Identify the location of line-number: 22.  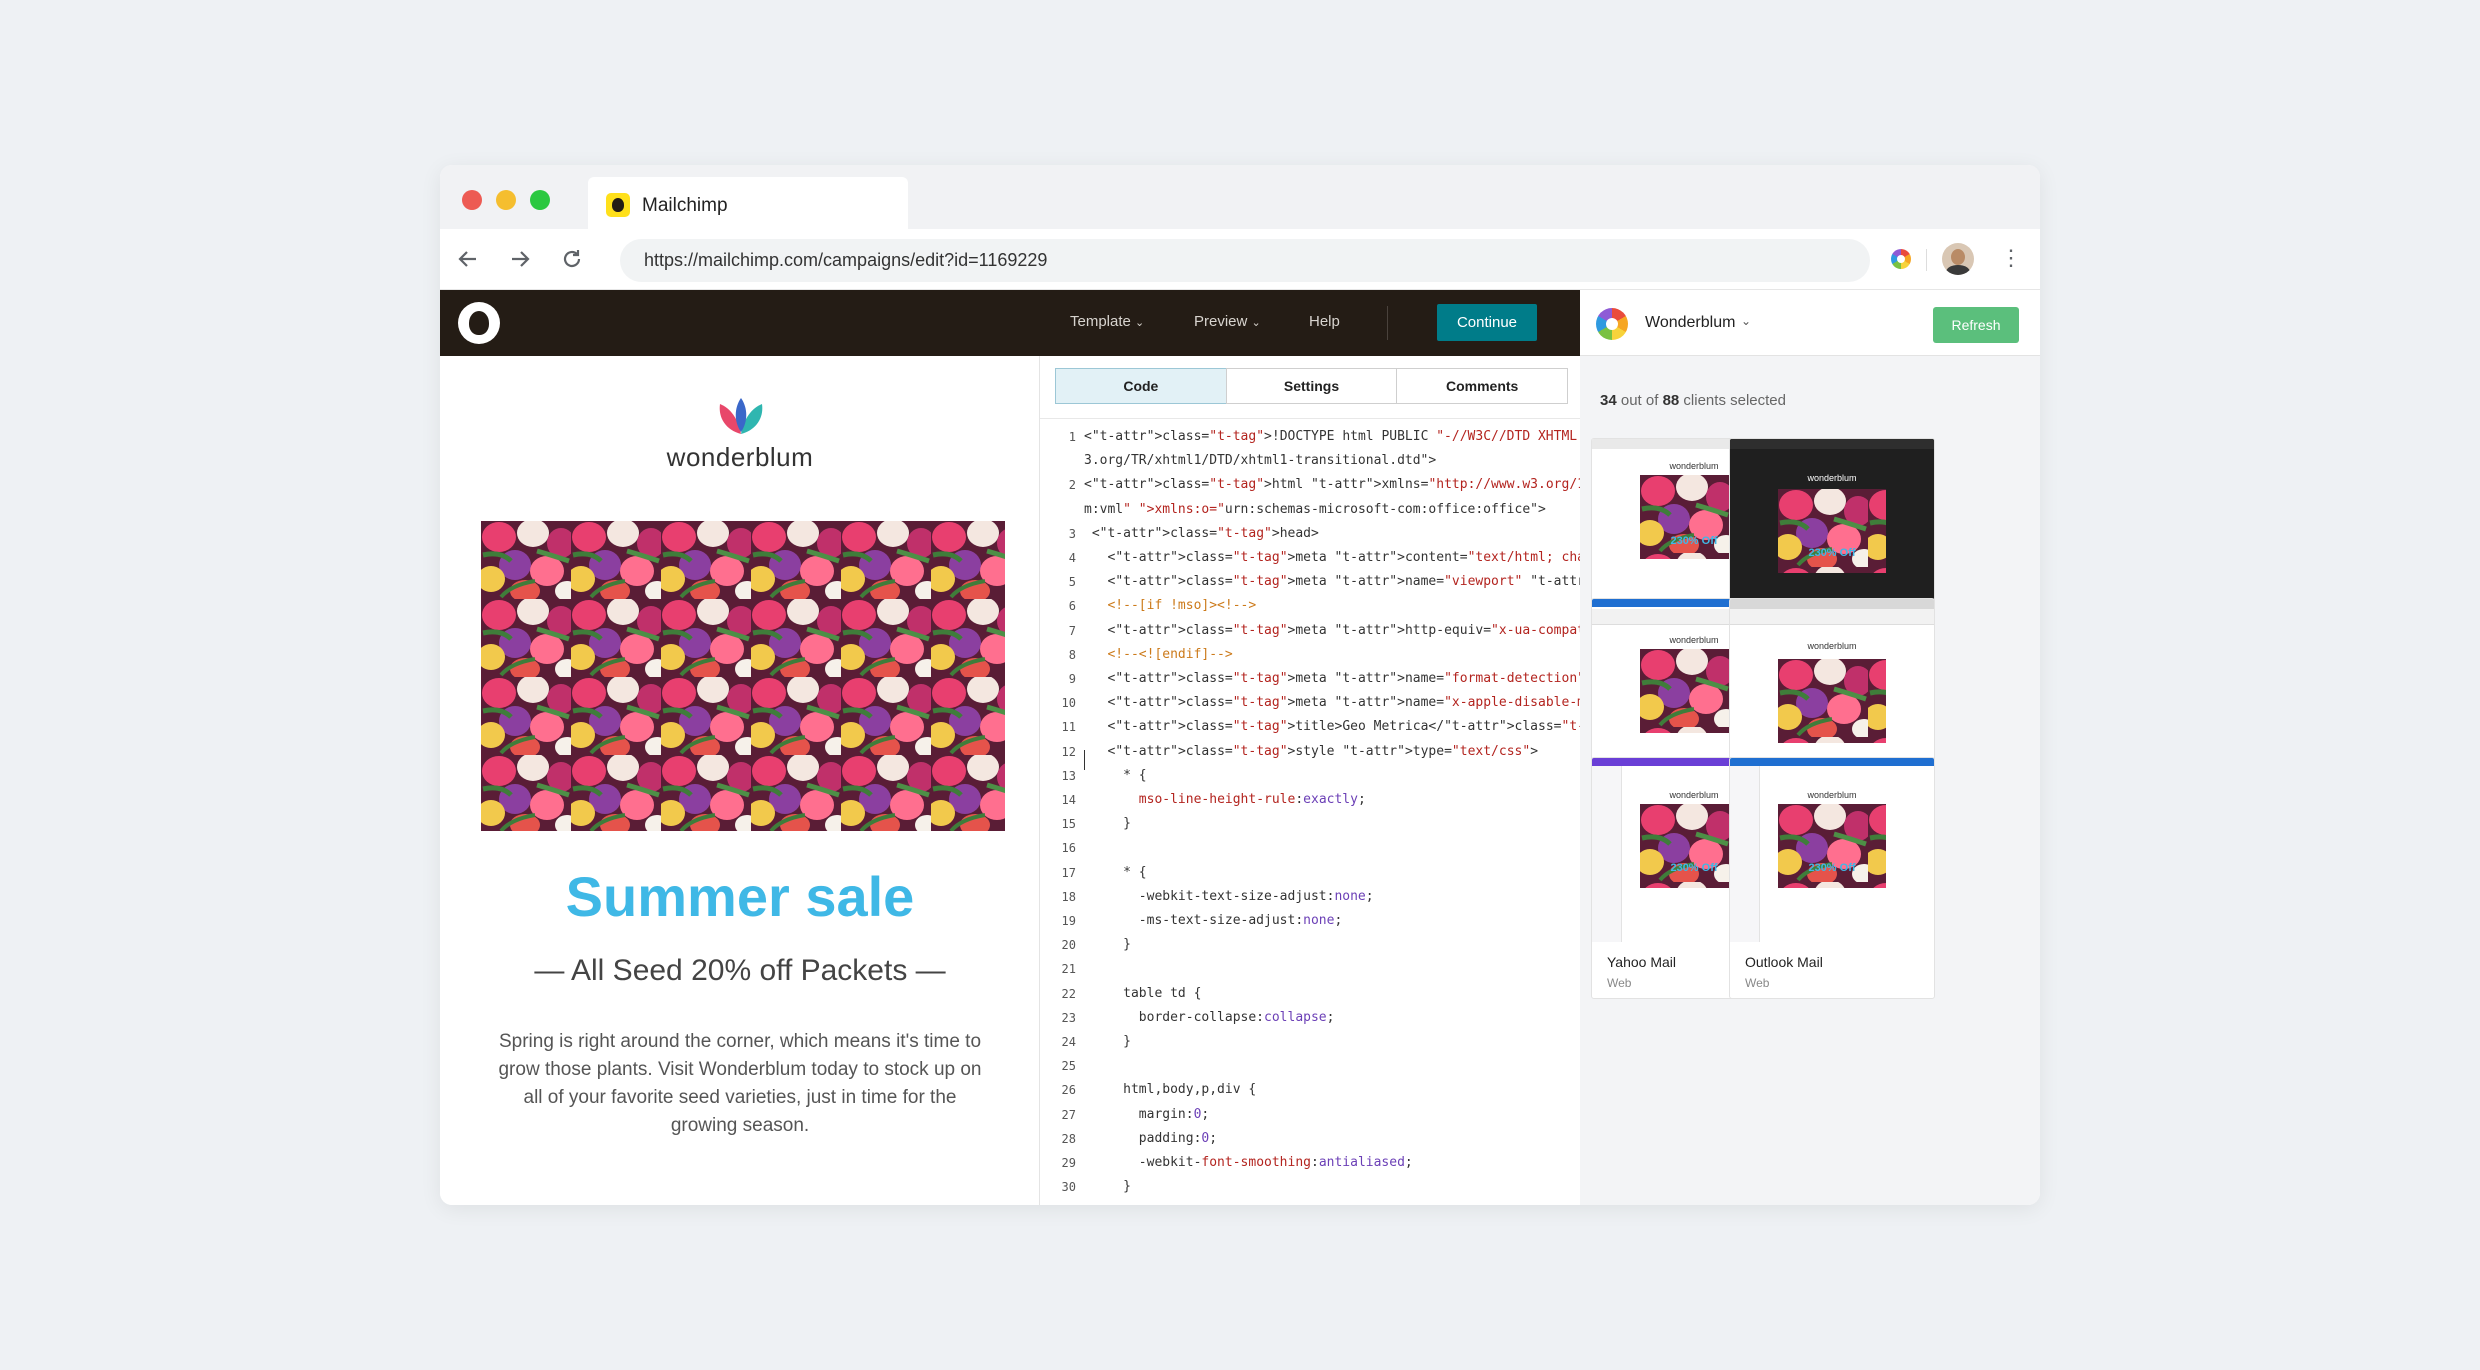
(1068, 993).